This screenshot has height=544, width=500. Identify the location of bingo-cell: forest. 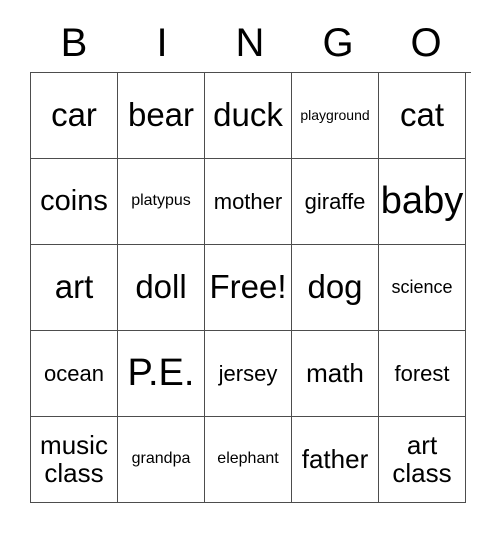
(422, 374).